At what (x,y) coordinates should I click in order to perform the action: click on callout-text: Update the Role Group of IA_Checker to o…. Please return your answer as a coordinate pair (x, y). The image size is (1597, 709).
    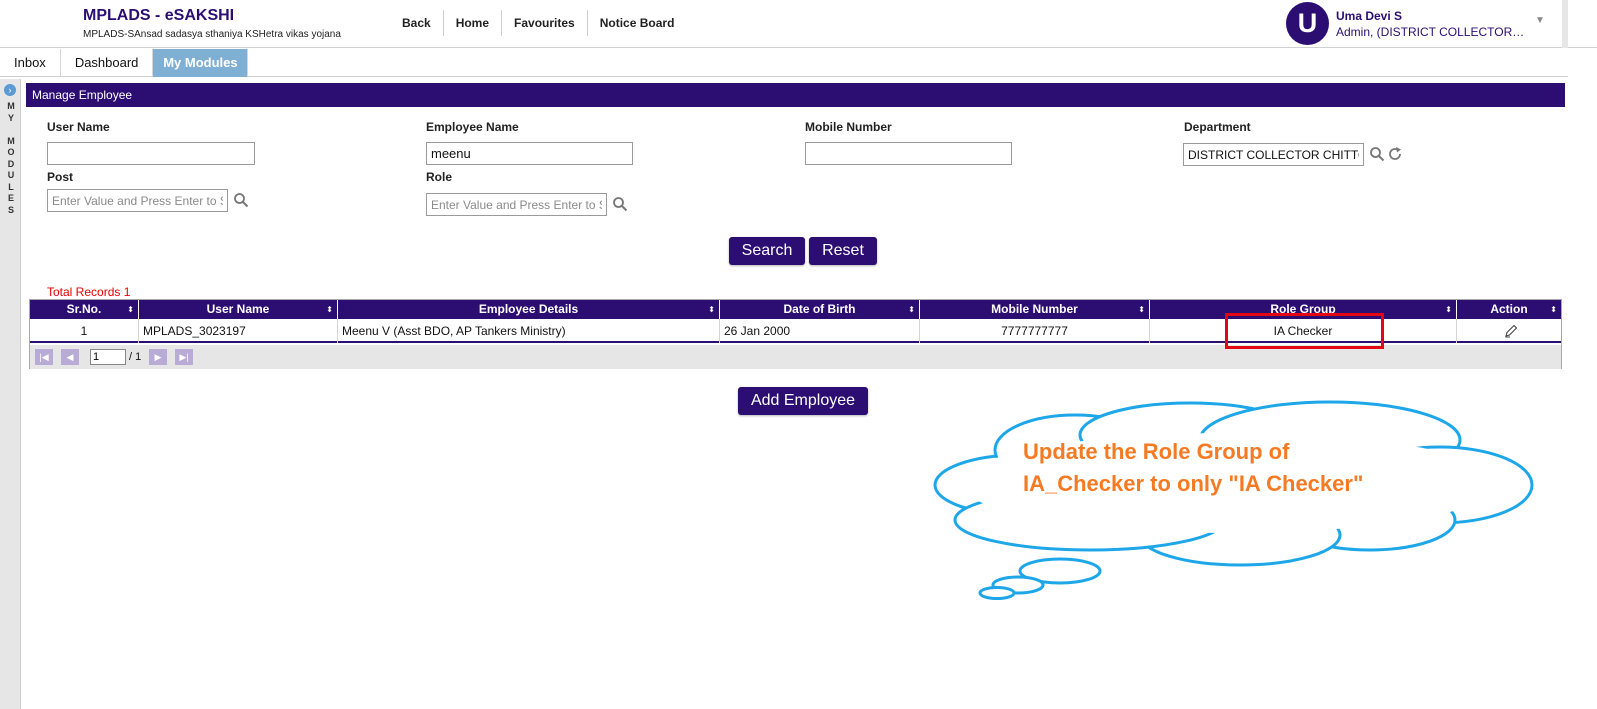
    Looking at the image, I should click on (1193, 467).